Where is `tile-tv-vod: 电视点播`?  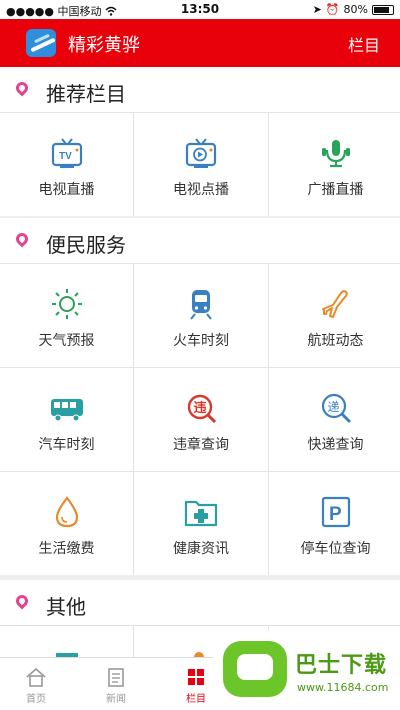 tile-tv-vod: 电视点播 is located at coordinates (201, 164).